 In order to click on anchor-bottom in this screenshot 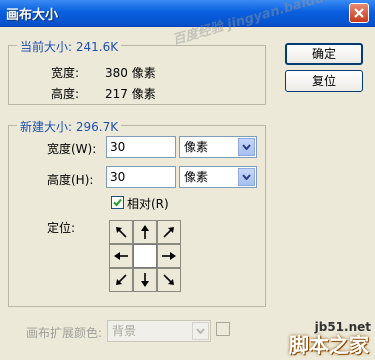, I will do `click(145, 280)`.